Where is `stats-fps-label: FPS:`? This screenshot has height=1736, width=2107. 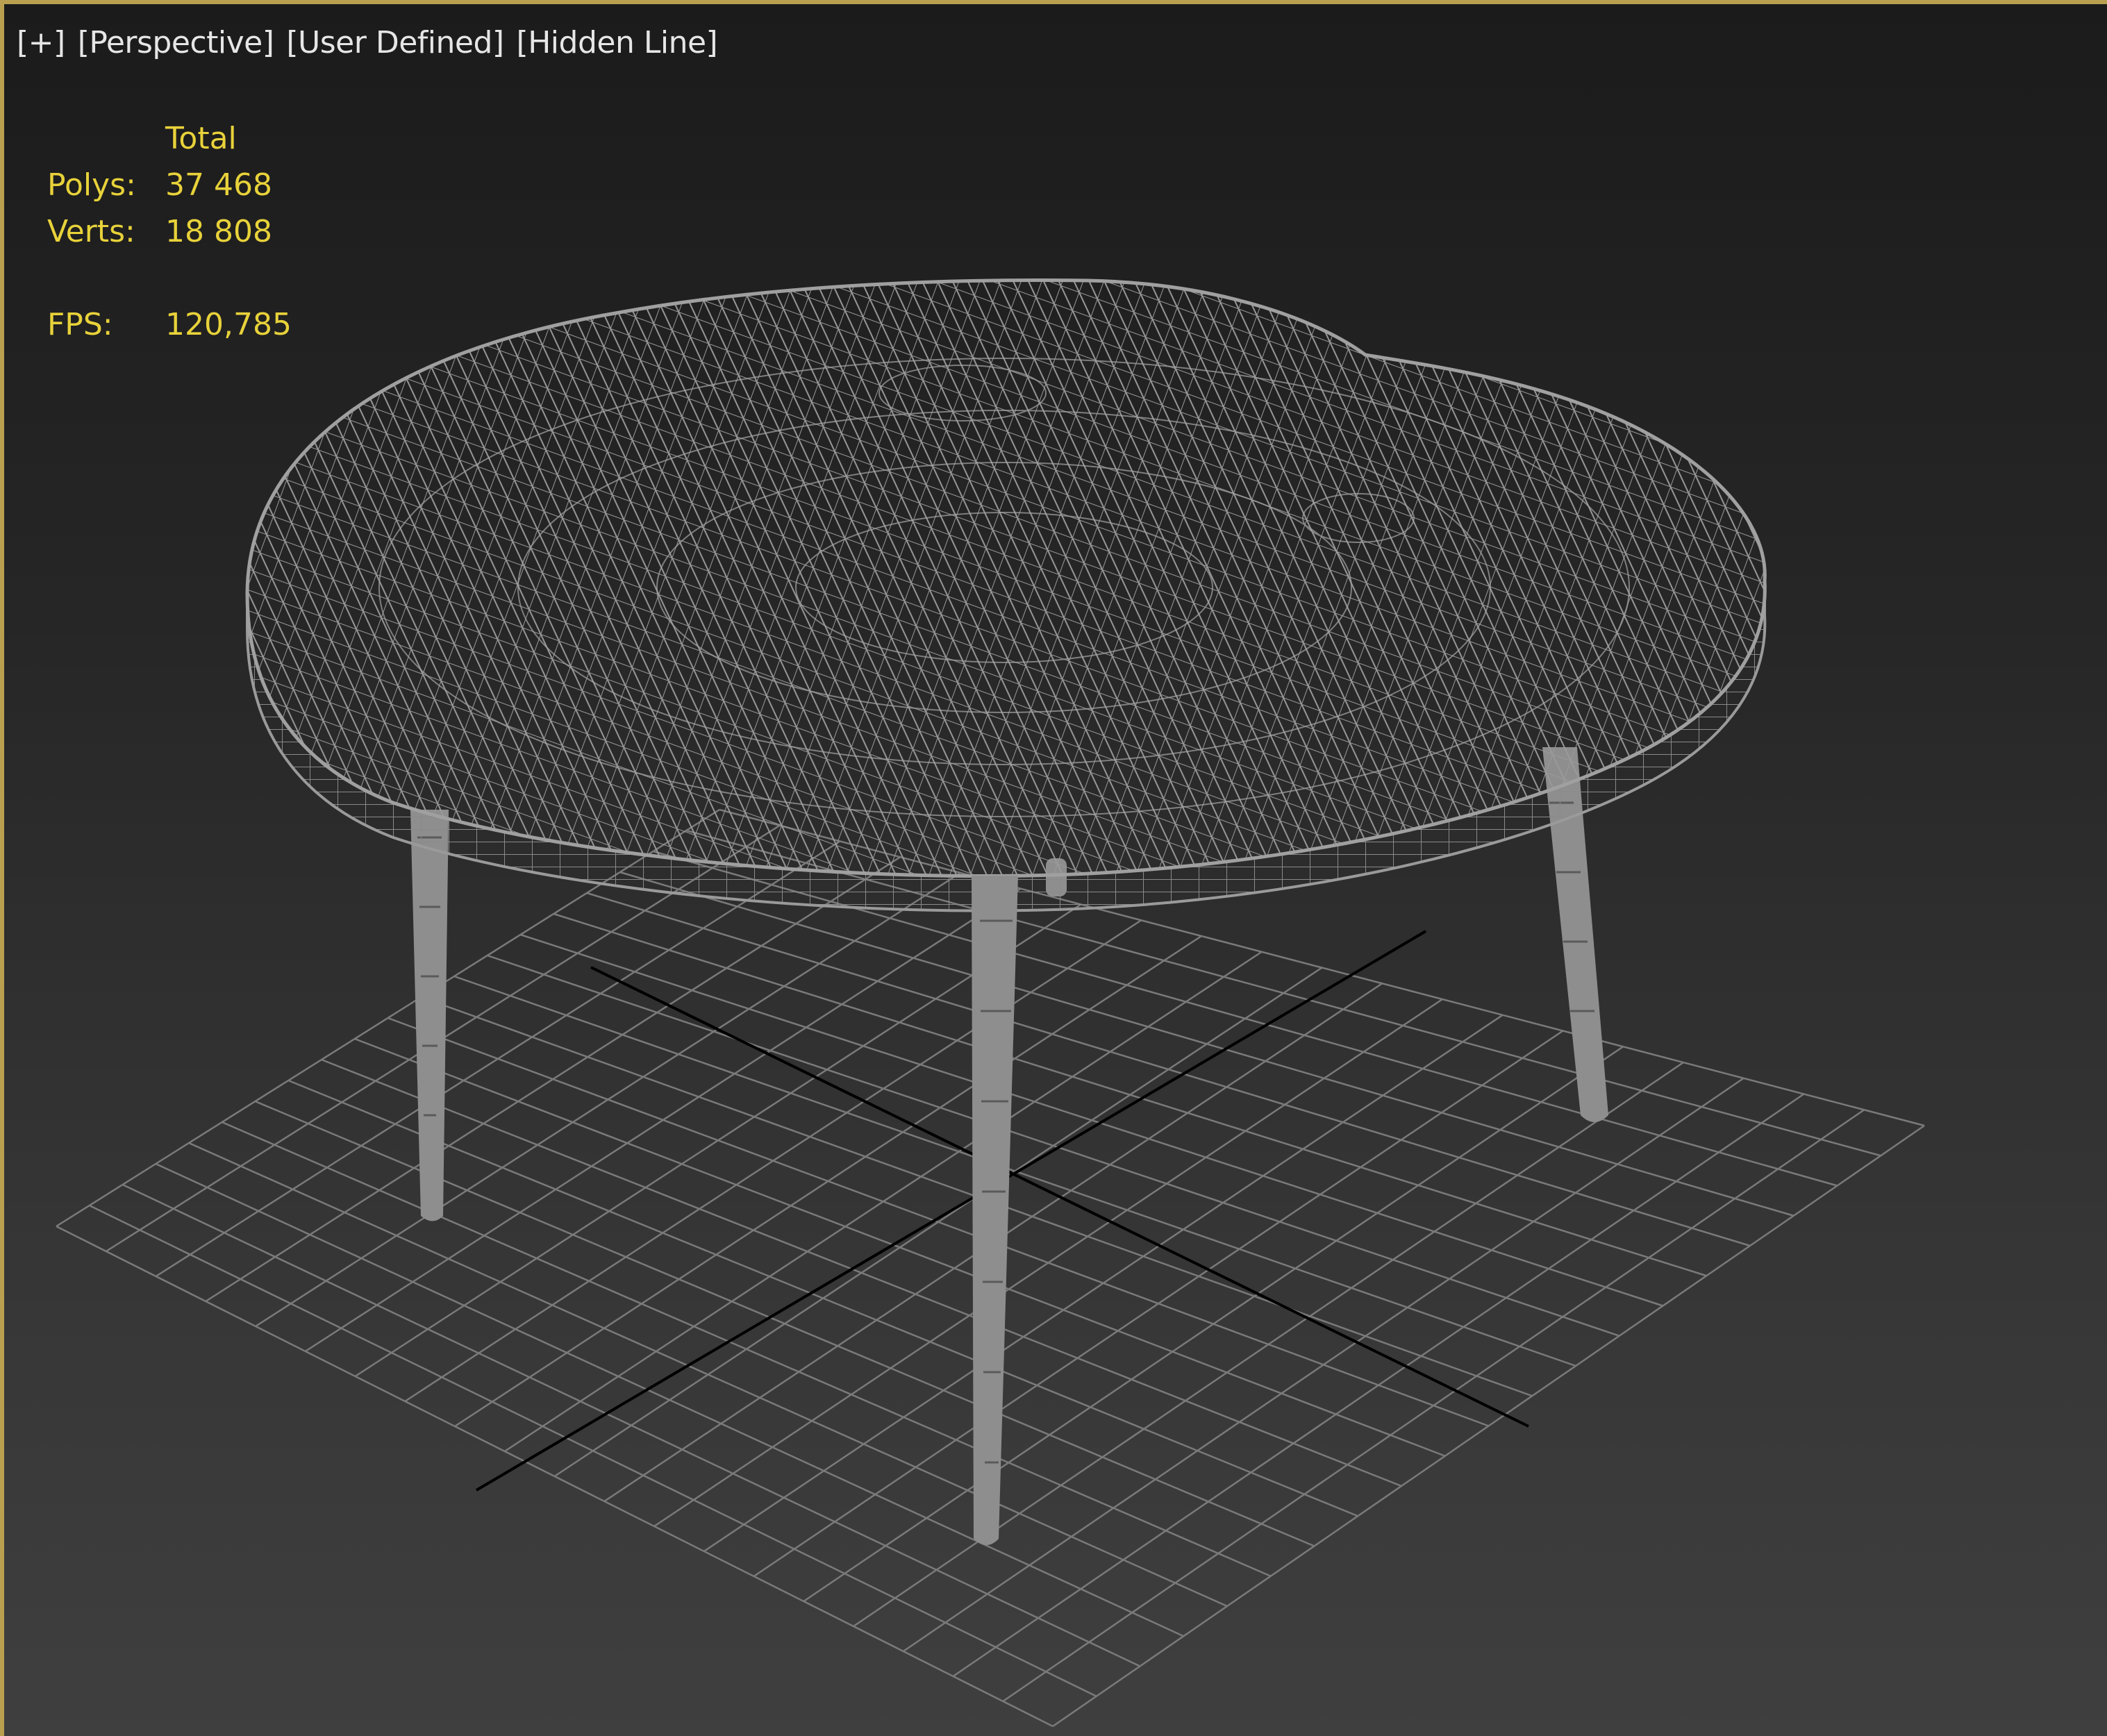 stats-fps-label: FPS: is located at coordinates (80, 324).